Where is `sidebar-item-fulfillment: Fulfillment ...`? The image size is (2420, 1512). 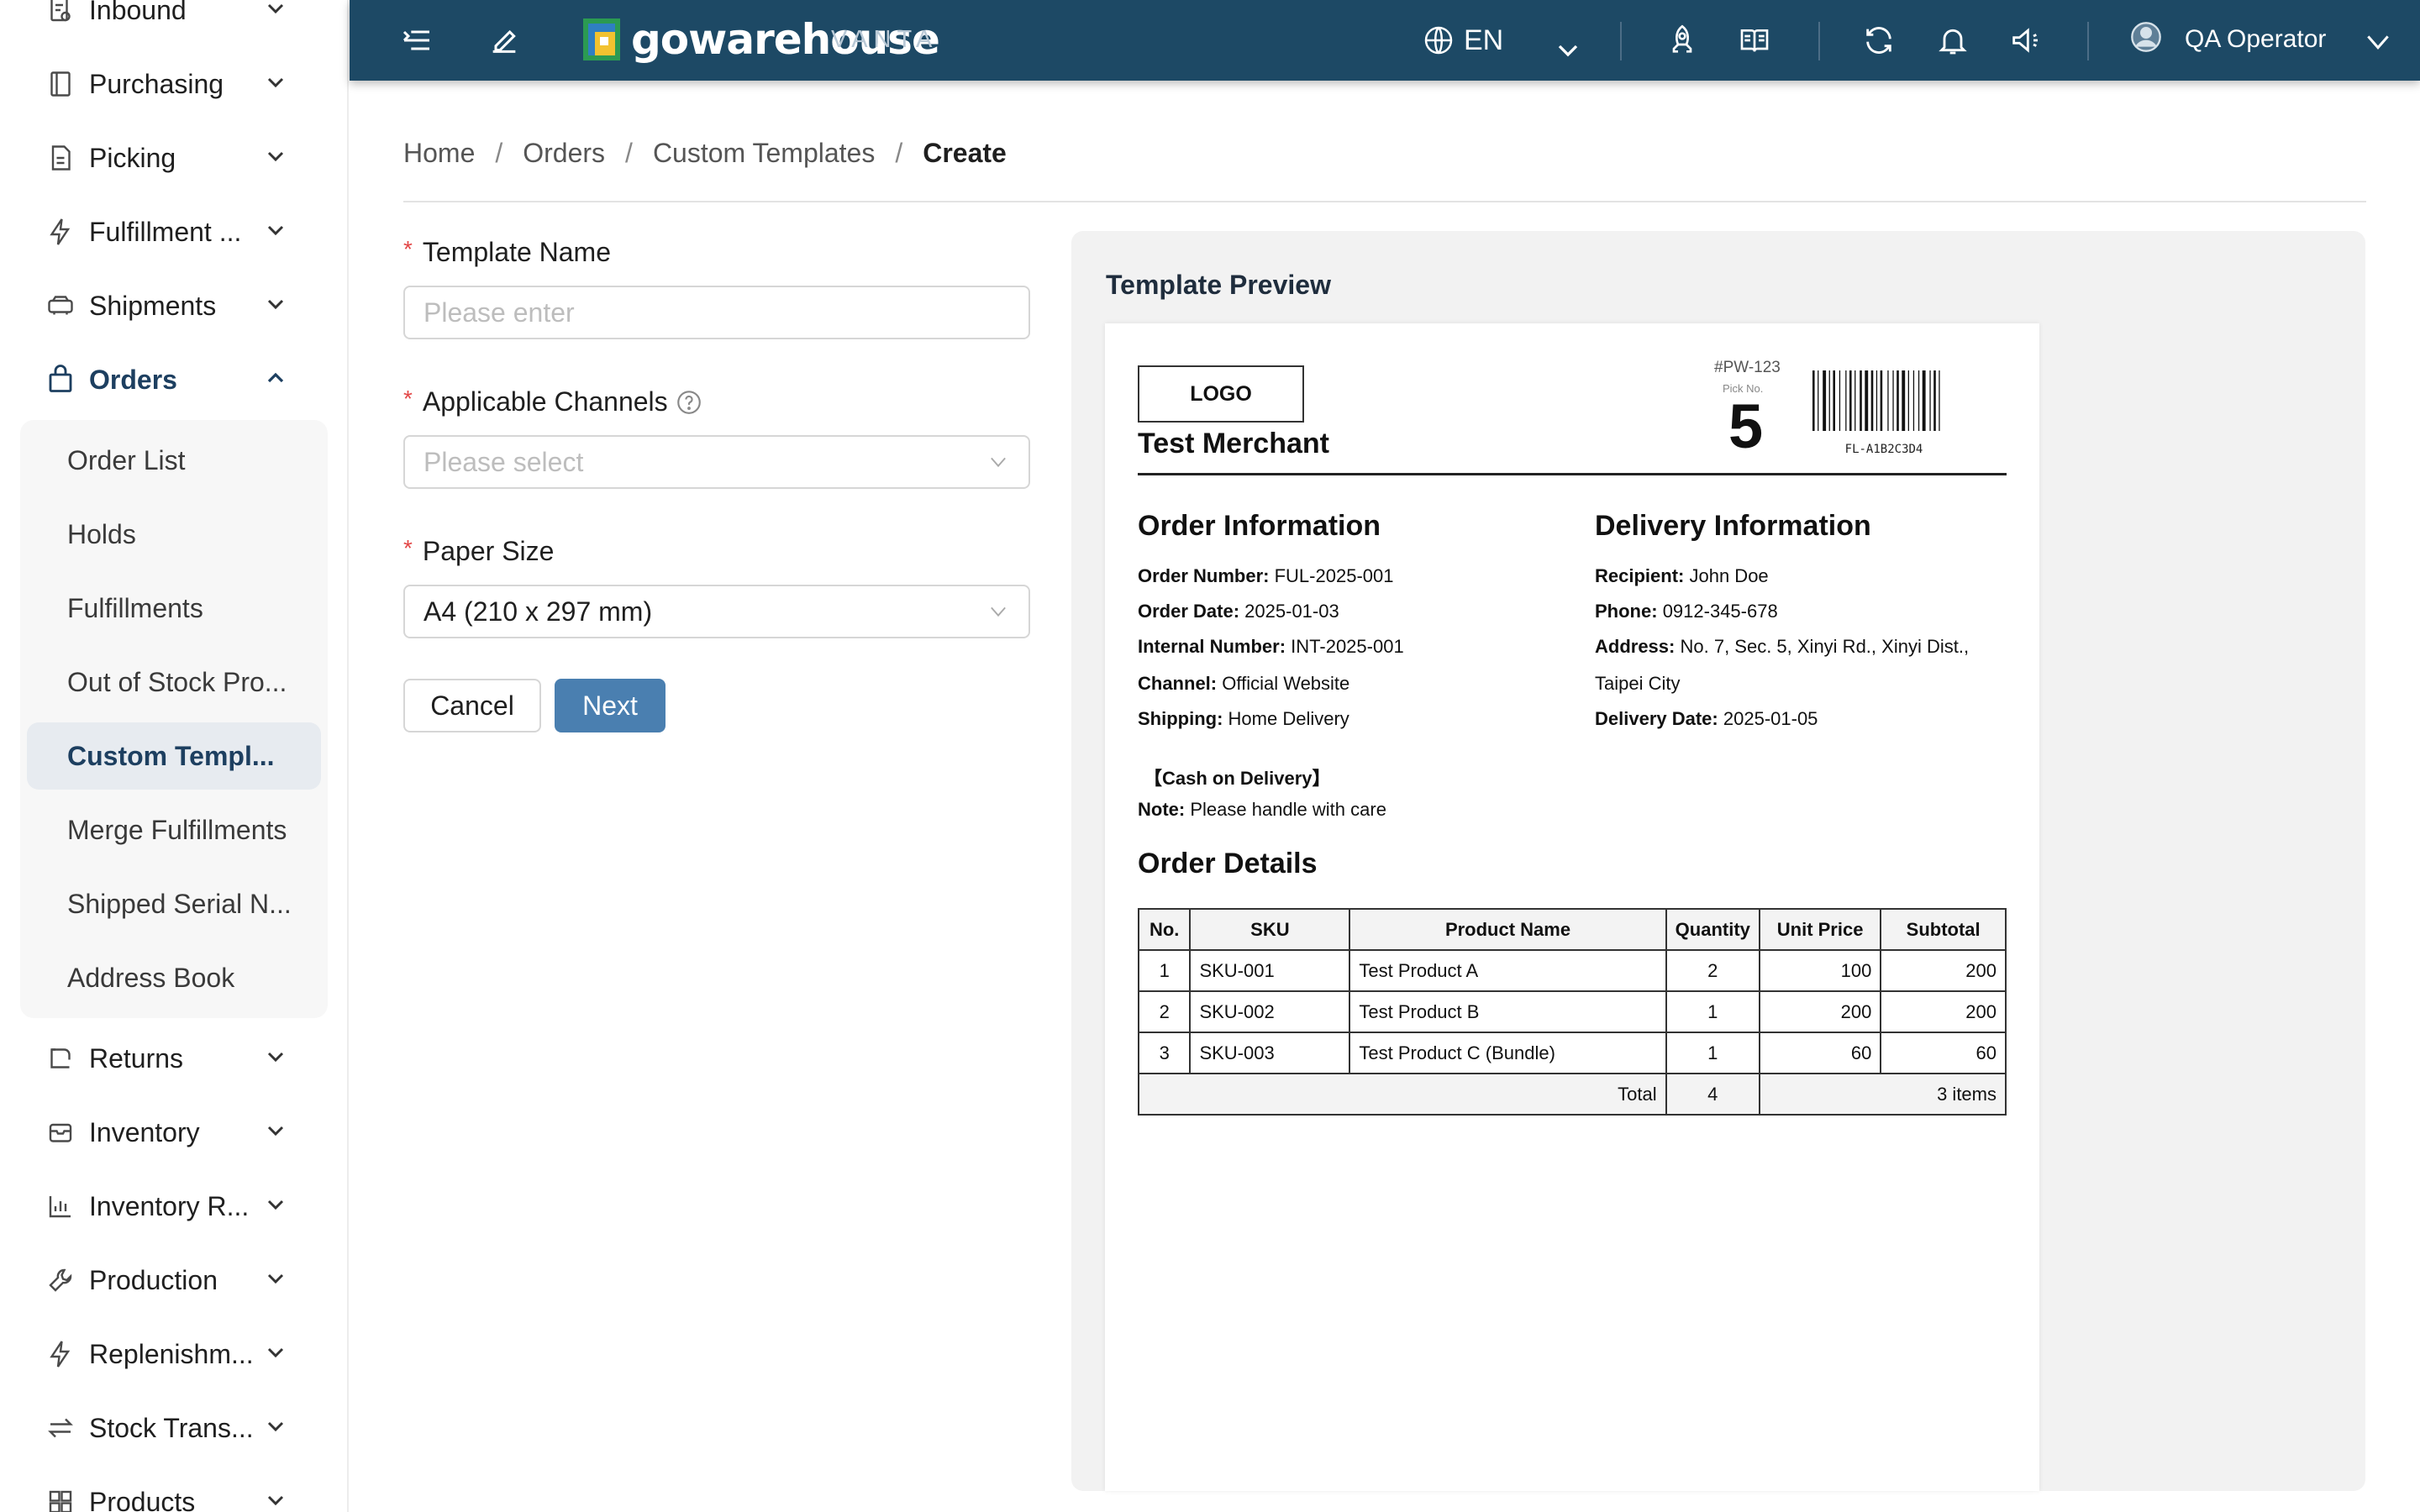 sidebar-item-fulfillment: Fulfillment ... is located at coordinates (172, 231).